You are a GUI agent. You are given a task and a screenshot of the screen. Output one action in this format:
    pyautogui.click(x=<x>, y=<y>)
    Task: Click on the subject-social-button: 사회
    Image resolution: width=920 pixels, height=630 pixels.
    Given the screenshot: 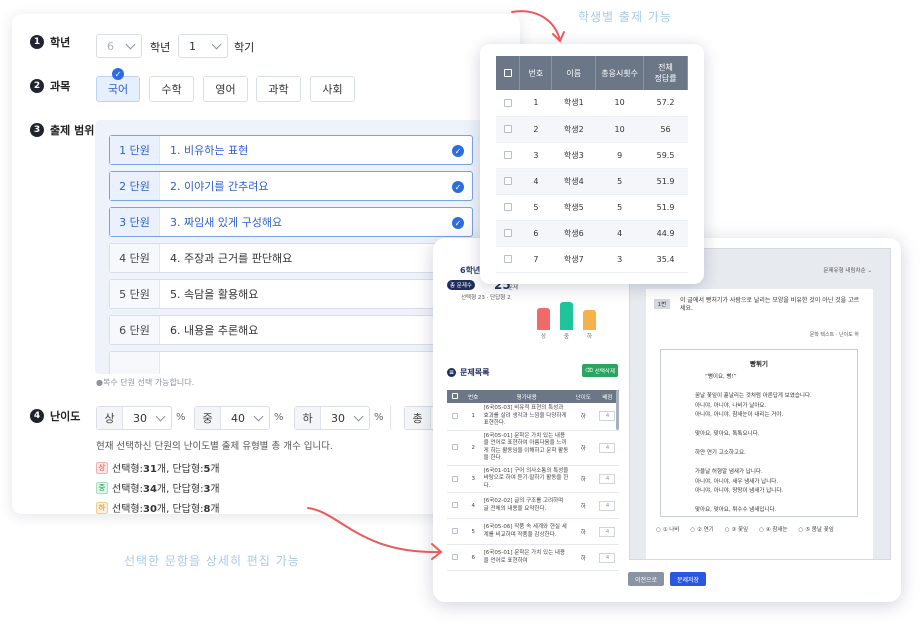 What is the action you would take?
    pyautogui.click(x=332, y=89)
    